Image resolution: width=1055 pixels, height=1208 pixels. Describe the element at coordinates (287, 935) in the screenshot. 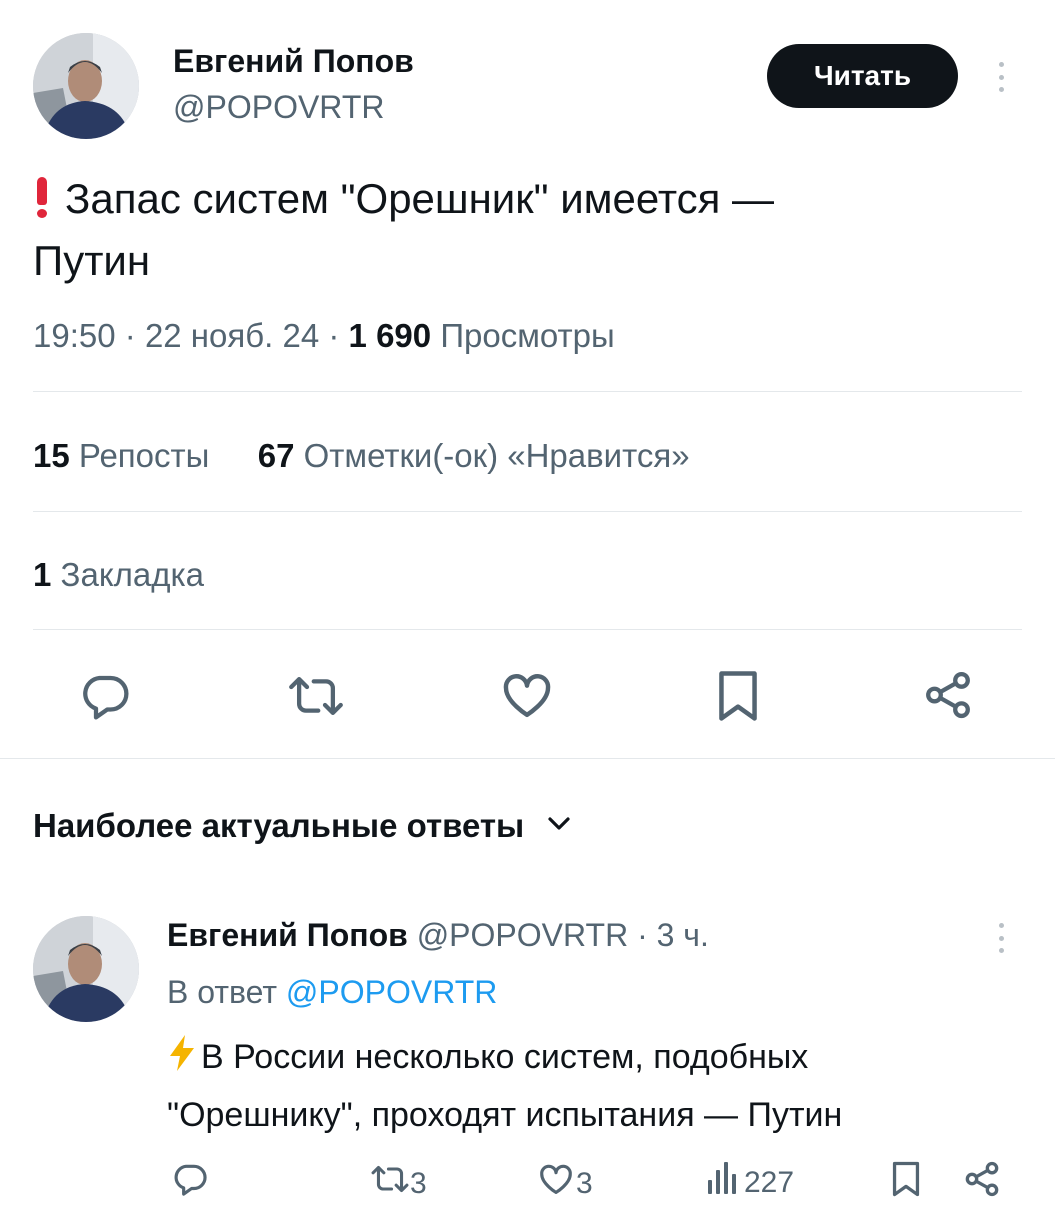

I see `reply-author-name: Евгений Попов` at that location.